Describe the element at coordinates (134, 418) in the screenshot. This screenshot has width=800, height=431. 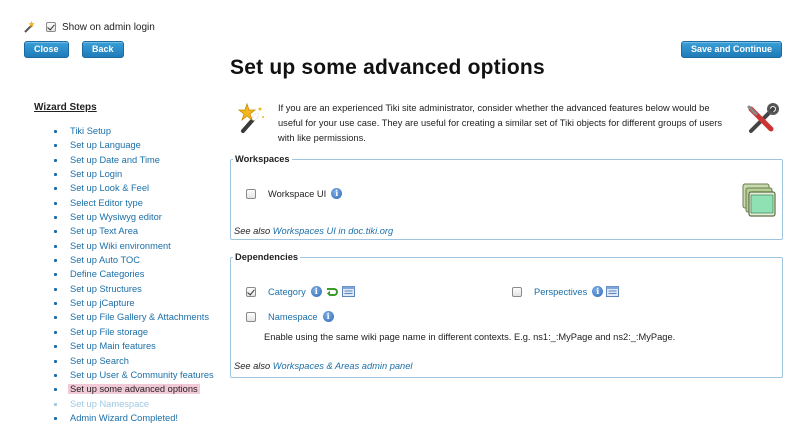
I see `wizard-step: Admin Wizard Completed!` at that location.